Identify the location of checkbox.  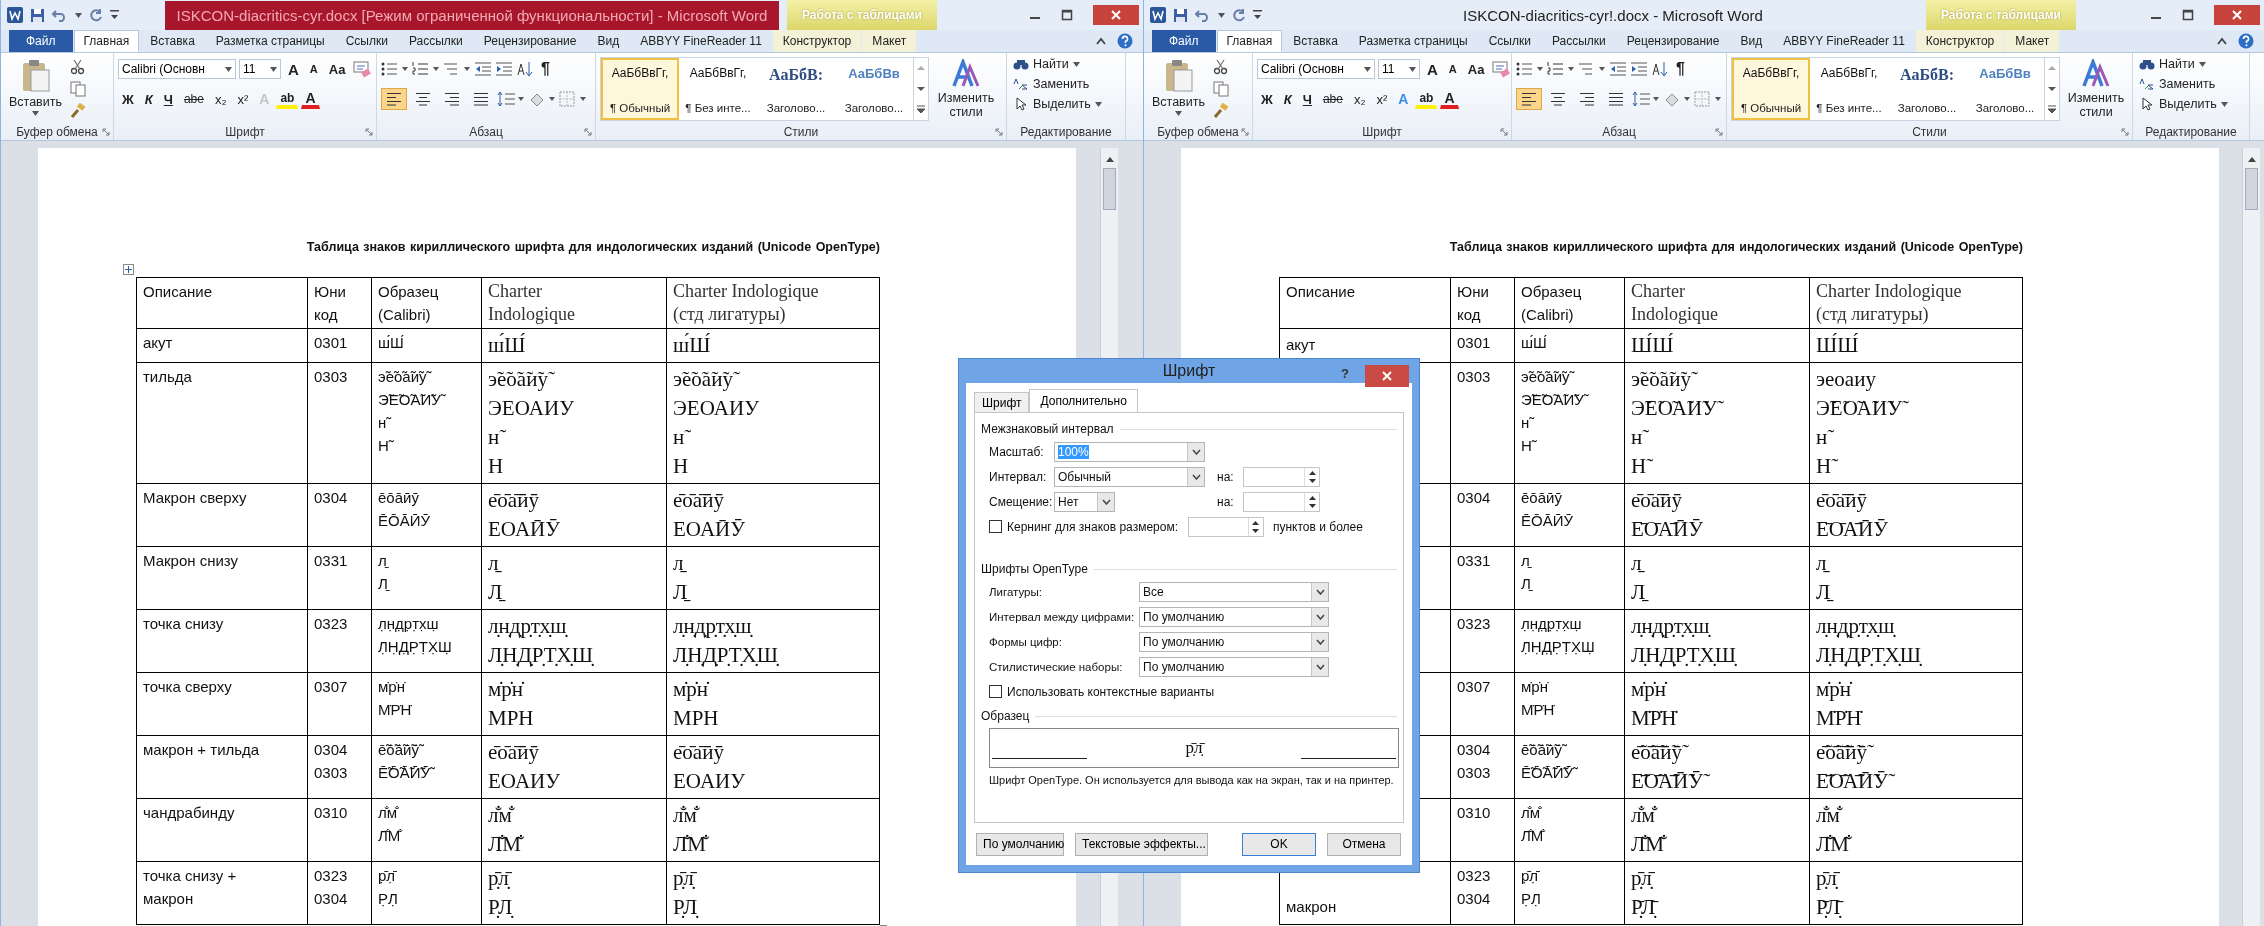
(995, 526).